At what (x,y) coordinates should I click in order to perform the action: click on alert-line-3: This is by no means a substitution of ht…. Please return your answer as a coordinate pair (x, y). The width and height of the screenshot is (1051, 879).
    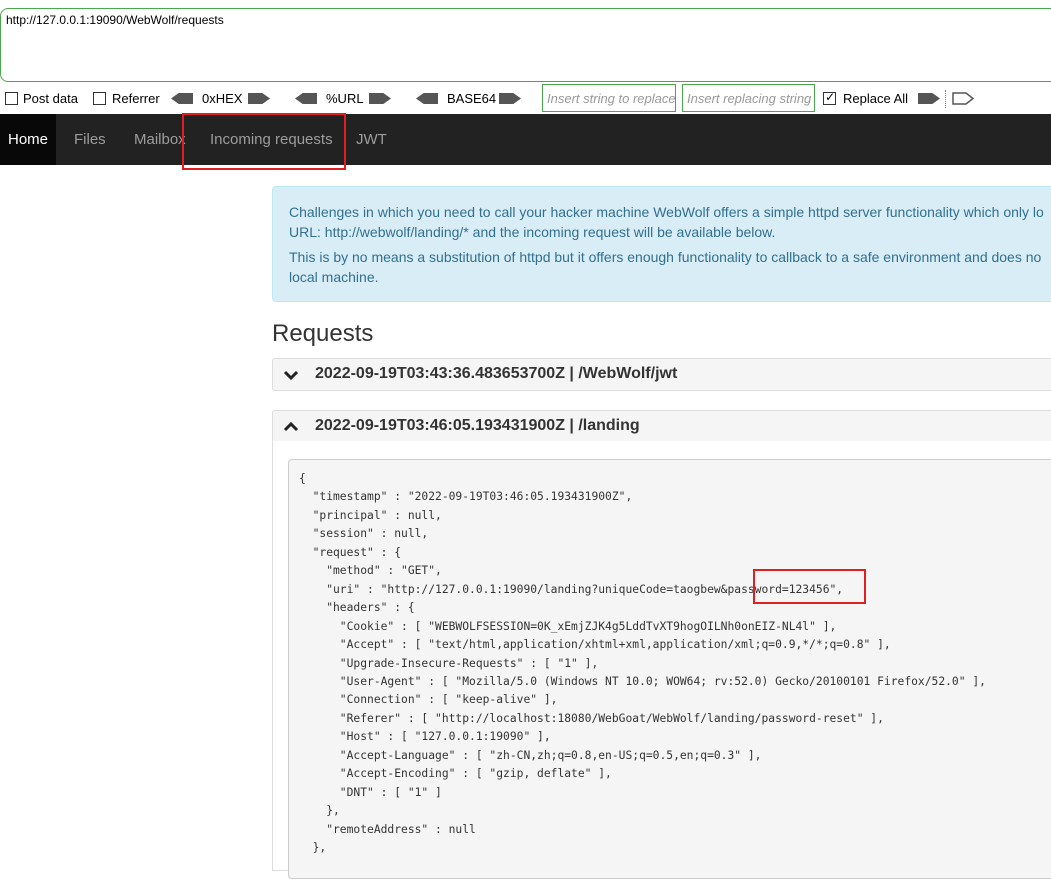
    Looking at the image, I should click on (665, 257).